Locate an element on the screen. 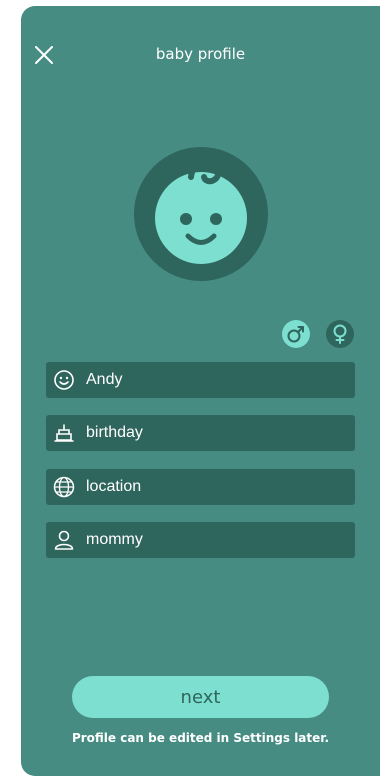 The width and height of the screenshot is (380, 776). location-placeholder: location is located at coordinates (114, 486).